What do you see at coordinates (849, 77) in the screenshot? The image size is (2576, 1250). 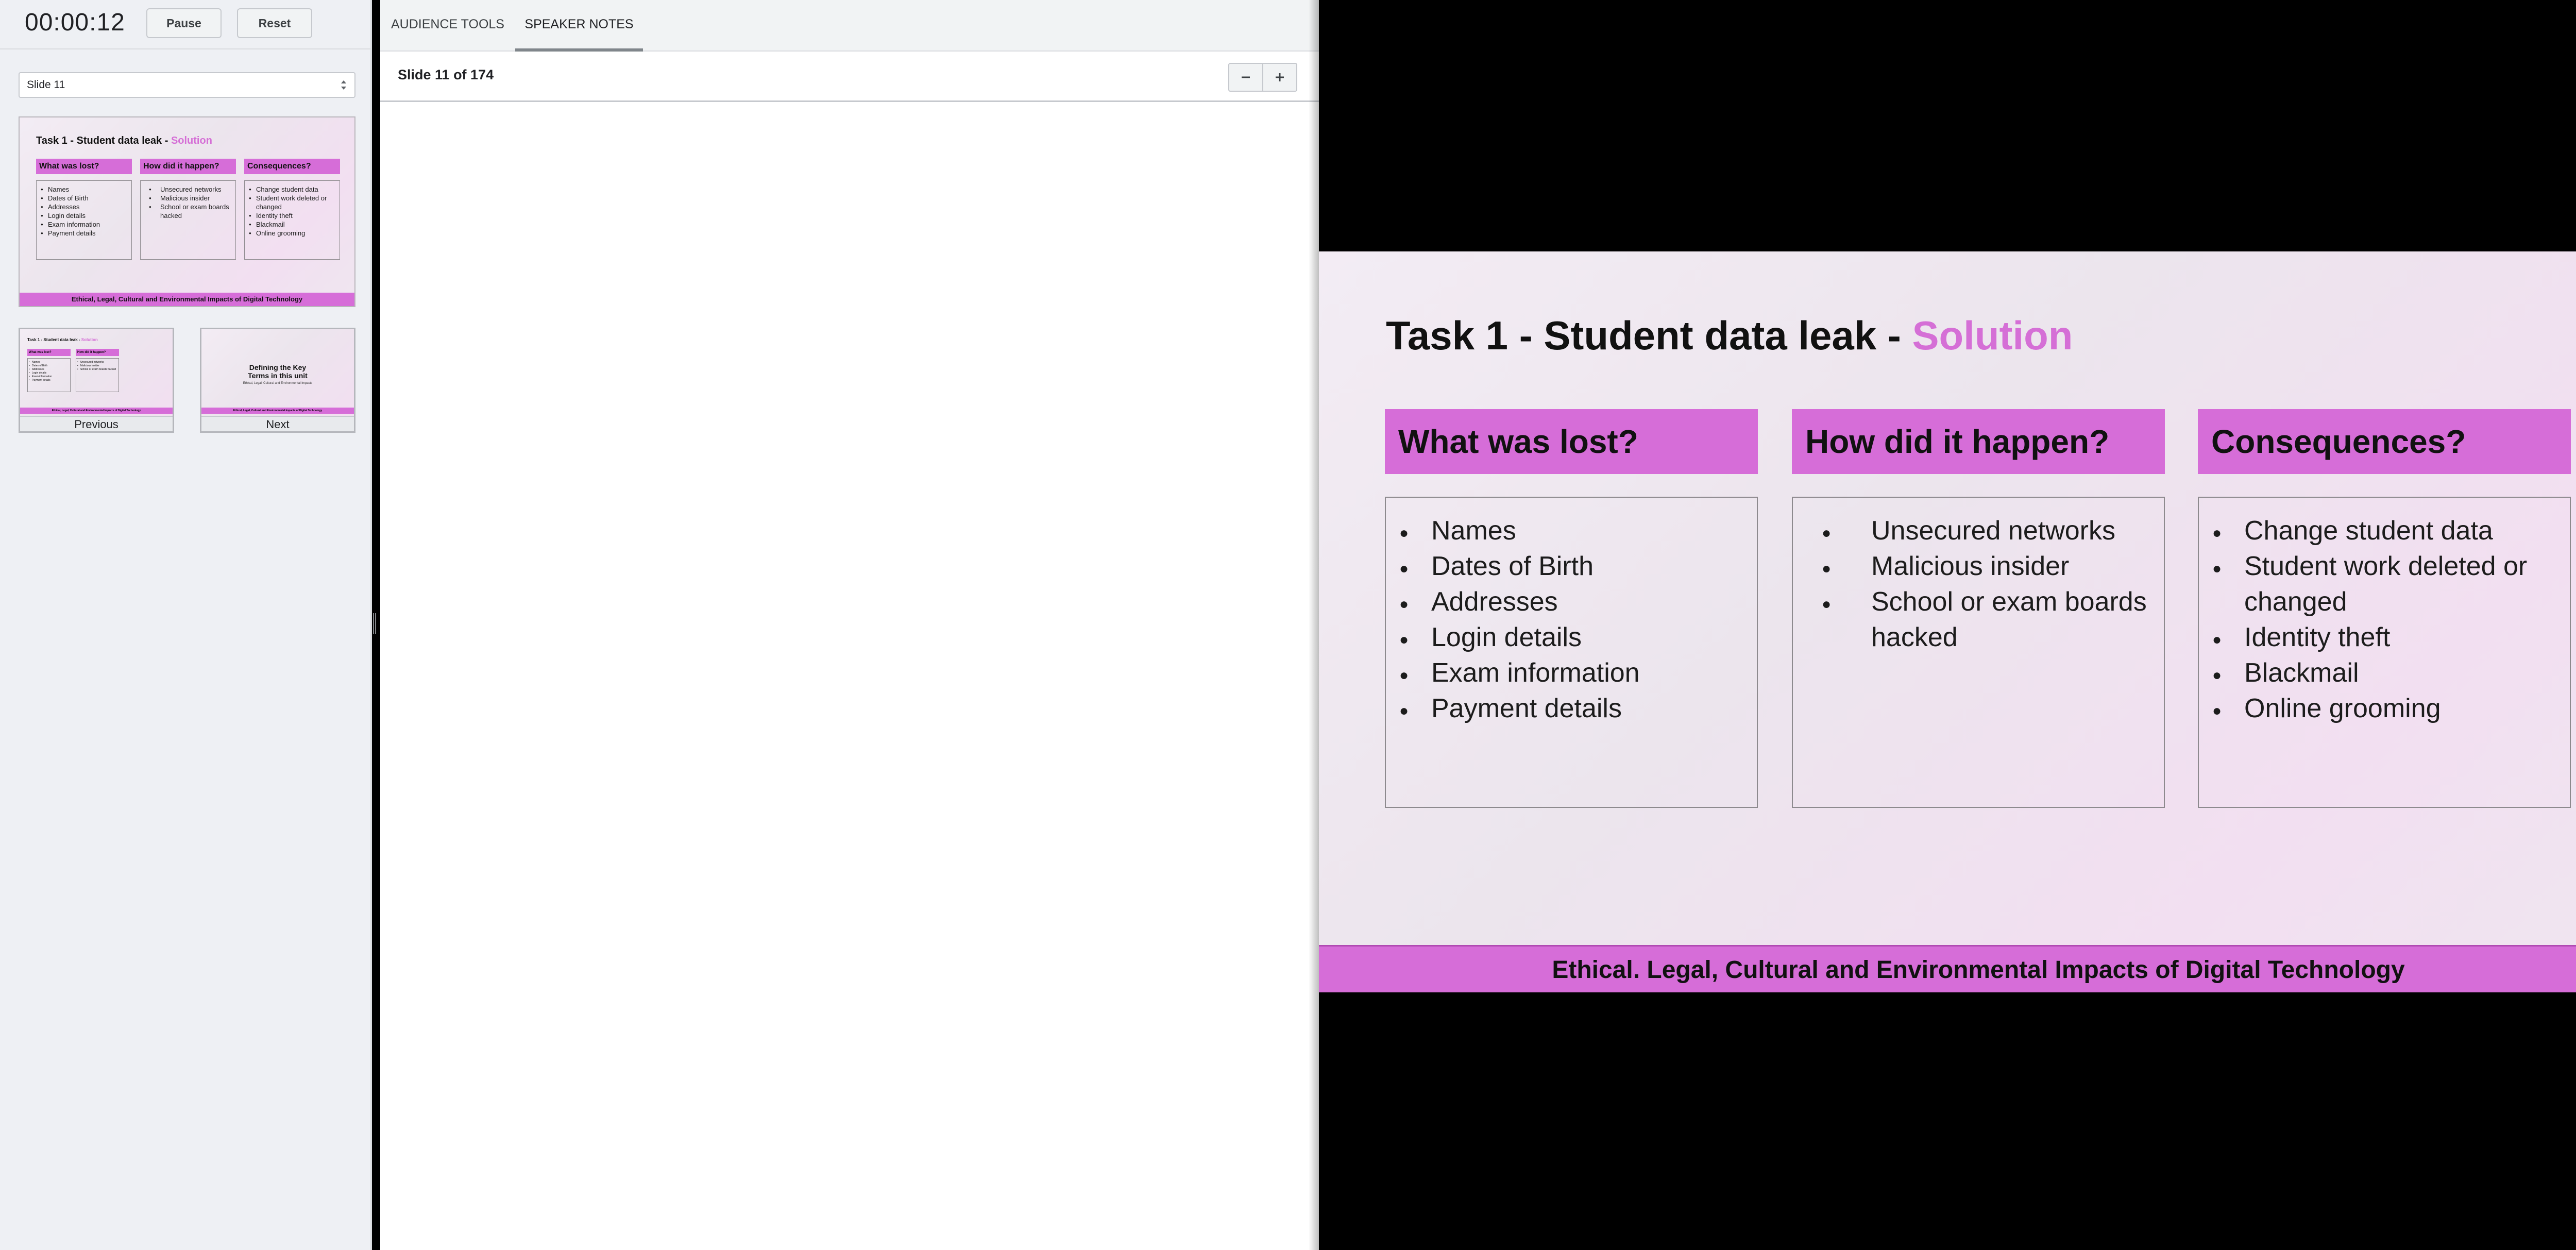 I see `notes-header: Slide 11 of 174` at bounding box center [849, 77].